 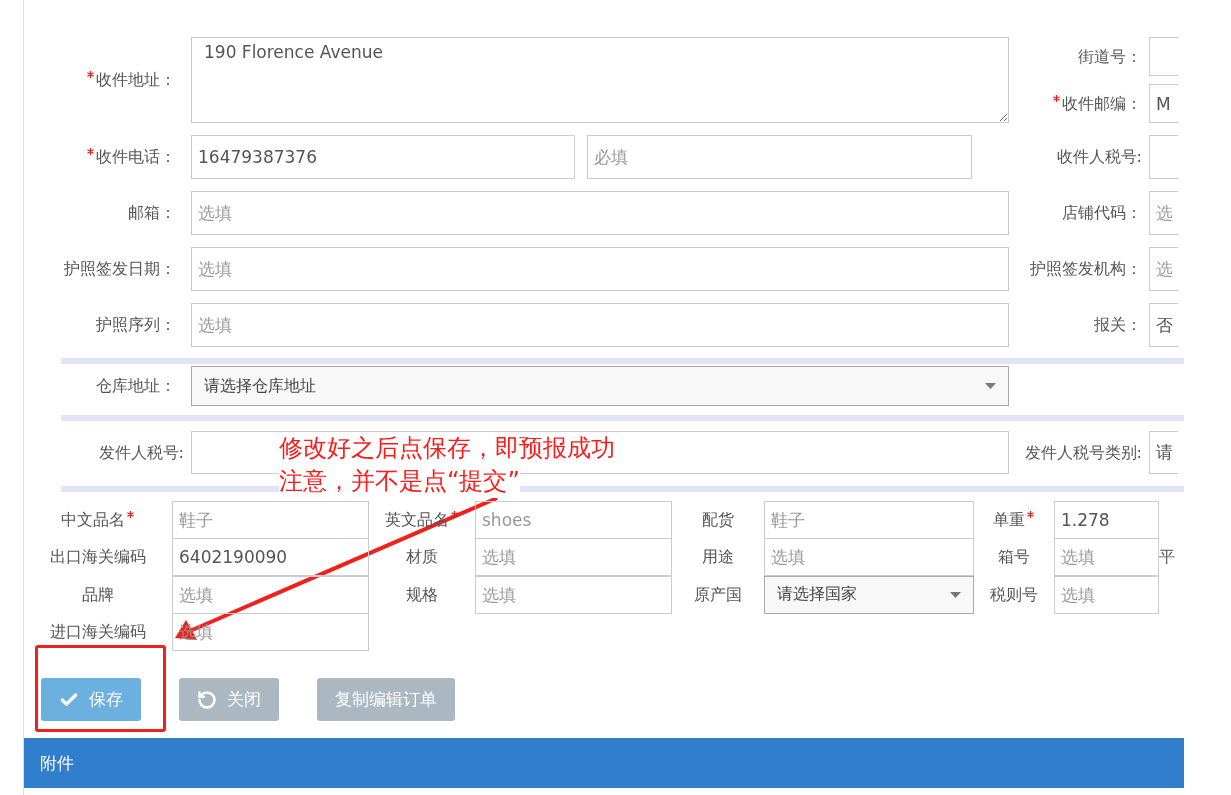 I want to click on text-field: M, so click(x=1163, y=103).